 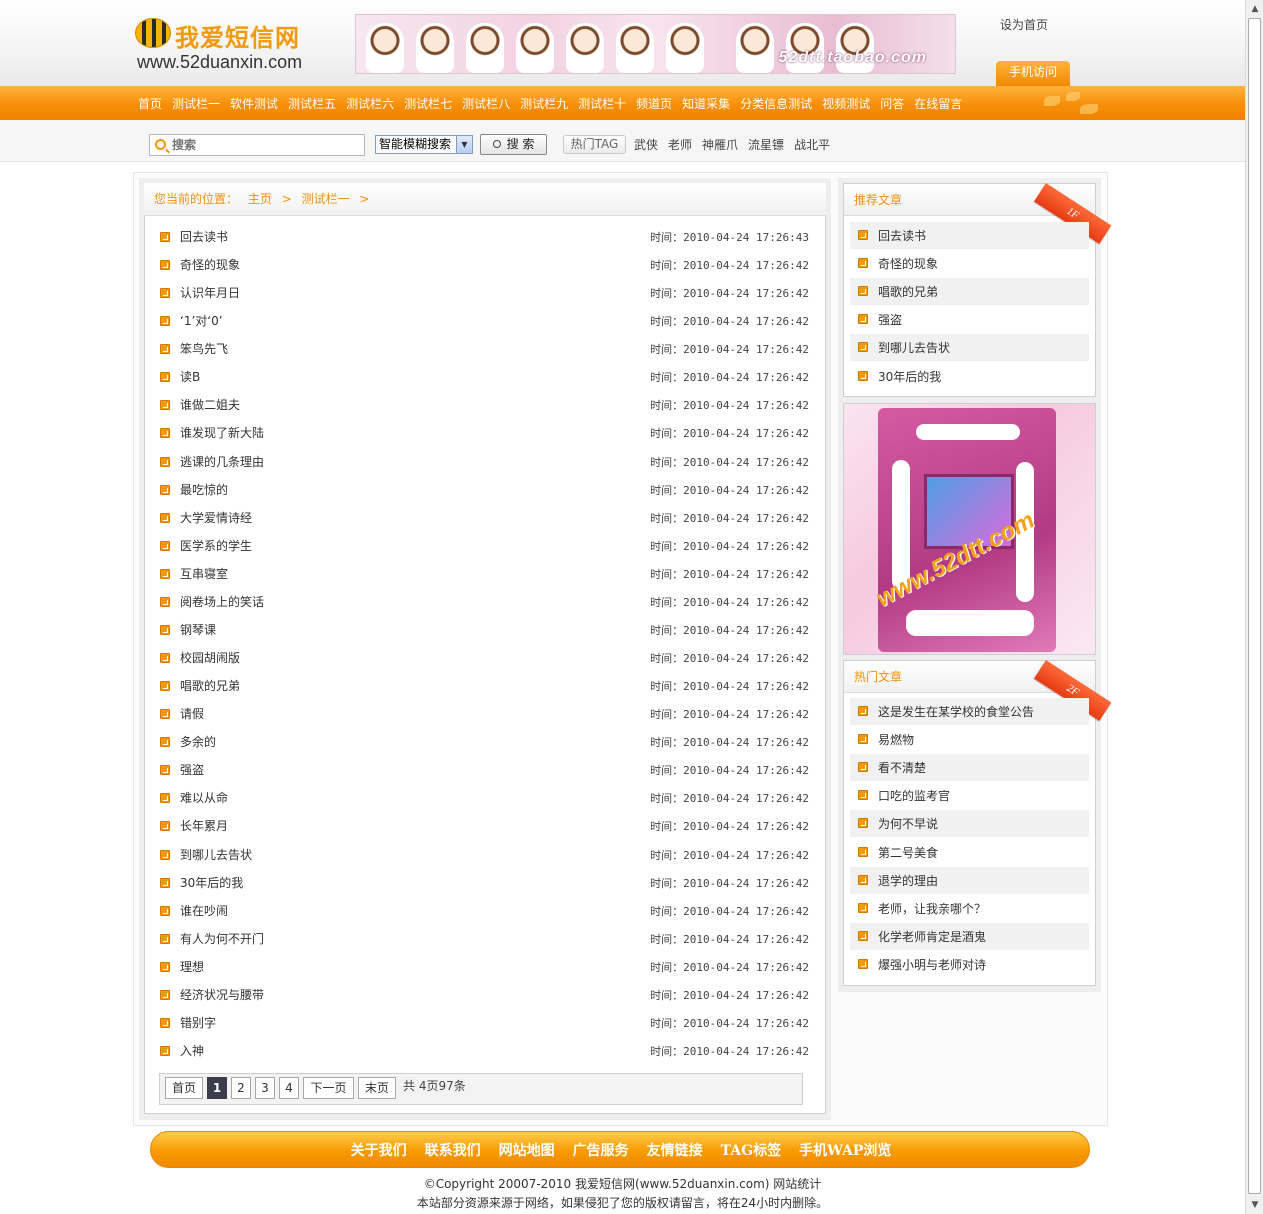 I want to click on article-title-link: 请假, so click(x=192, y=713).